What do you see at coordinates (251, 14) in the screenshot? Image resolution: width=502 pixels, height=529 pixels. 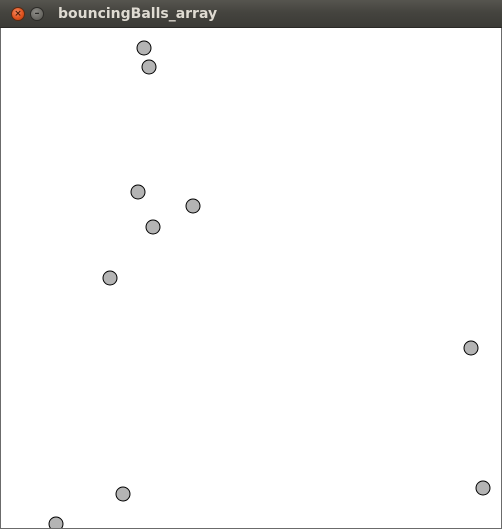 I see `window-titlebar: × – bouncingBalls_array` at bounding box center [251, 14].